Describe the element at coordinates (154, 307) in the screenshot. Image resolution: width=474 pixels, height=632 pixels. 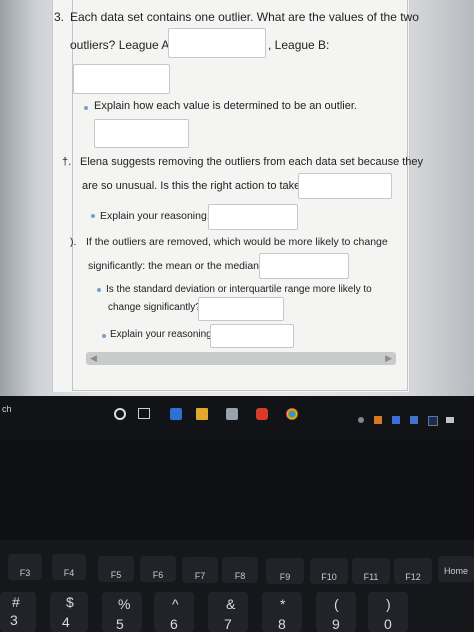
I see `q5-bullet1-line2: change significantly?` at that location.